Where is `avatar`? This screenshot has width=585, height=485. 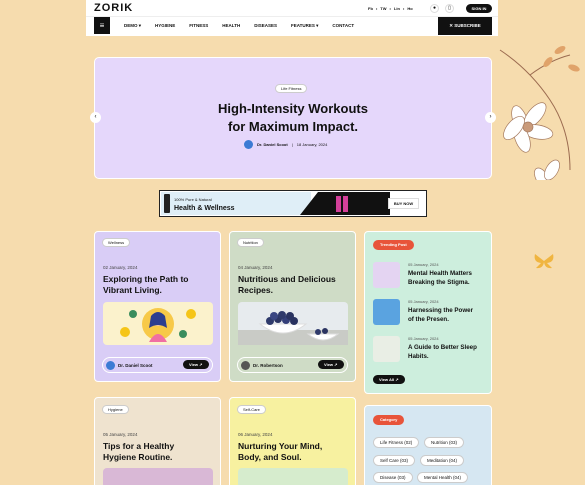 avatar is located at coordinates (248, 144).